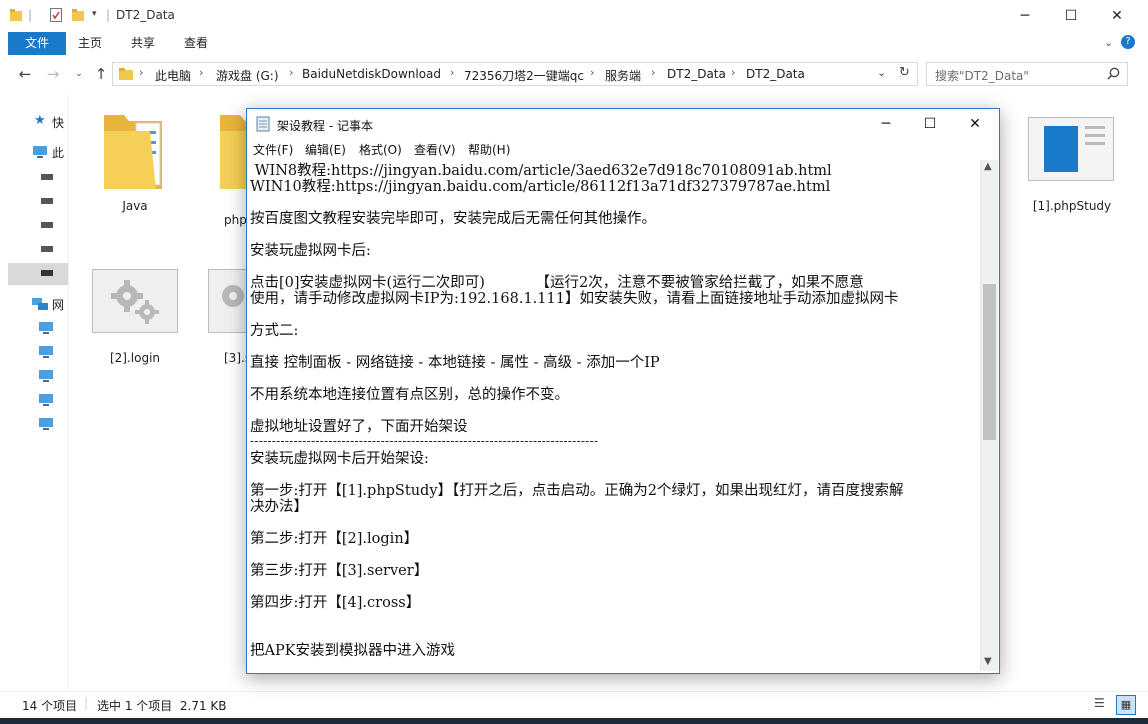 The image size is (1148, 724). What do you see at coordinates (233, 296) in the screenshot?
I see `gear-icon` at bounding box center [233, 296].